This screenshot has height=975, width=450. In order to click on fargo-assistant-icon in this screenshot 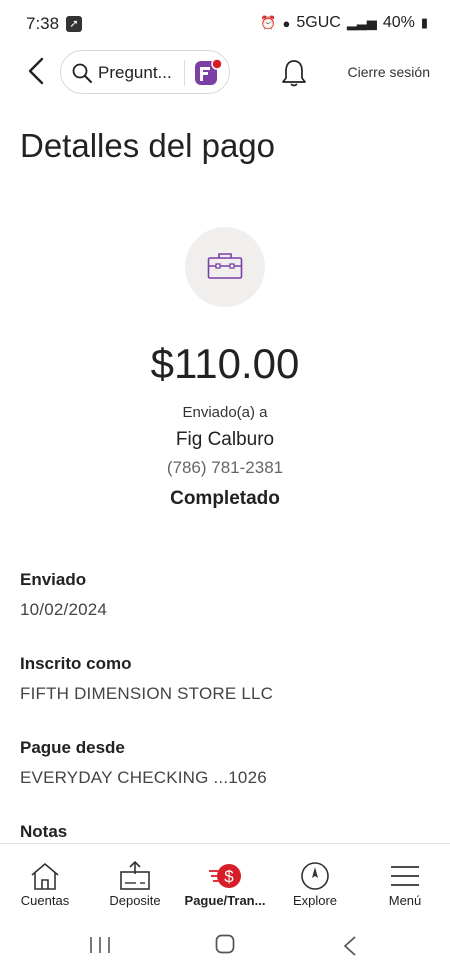, I will do `click(208, 72)`.